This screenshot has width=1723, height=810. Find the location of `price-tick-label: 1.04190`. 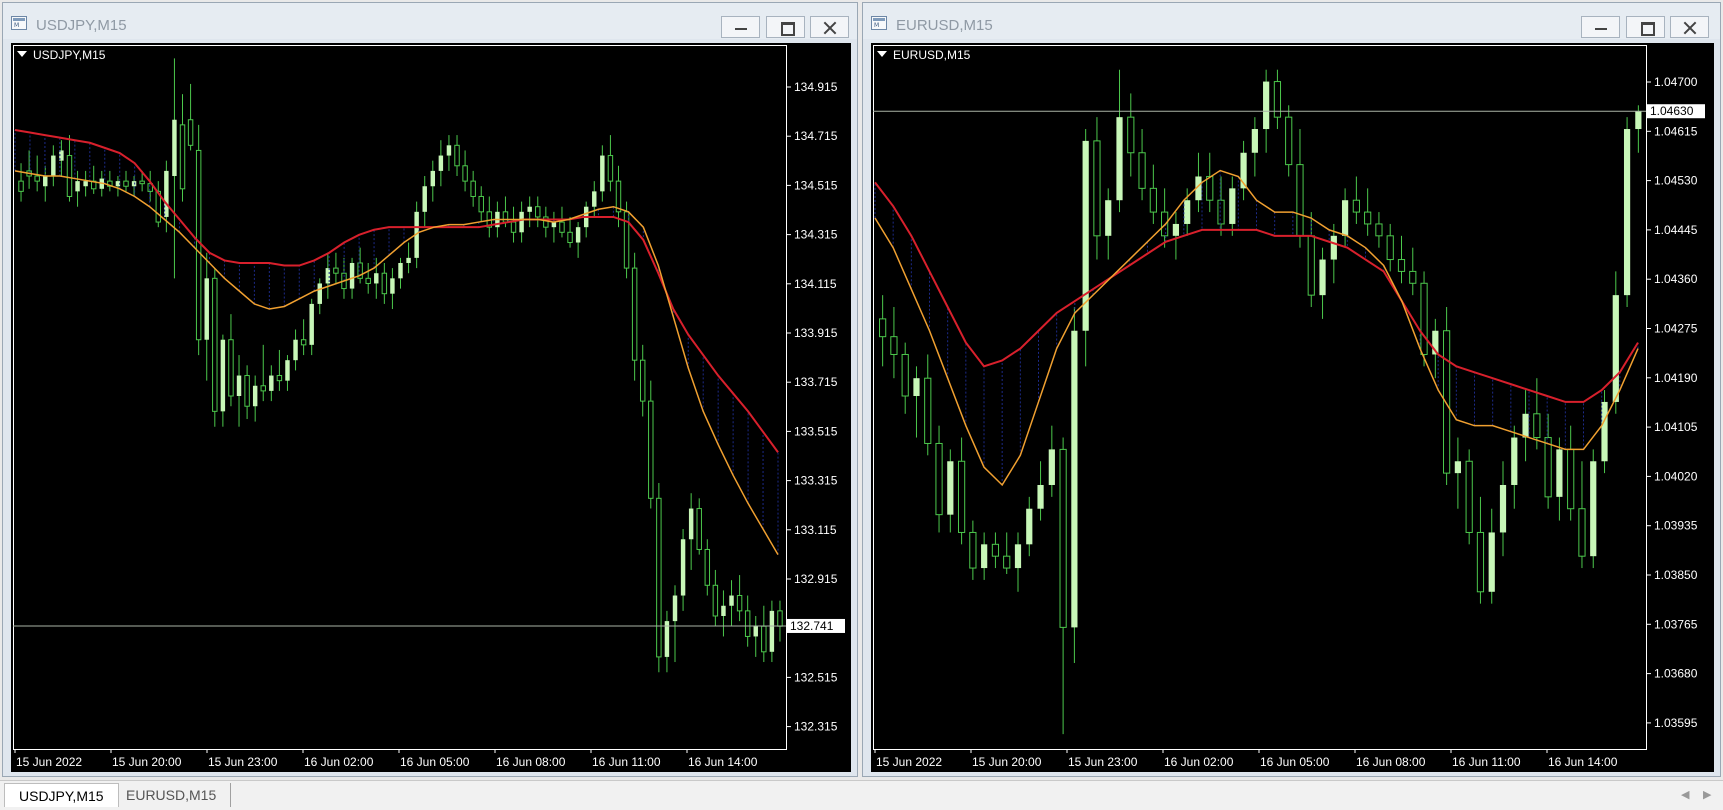

price-tick-label: 1.04190 is located at coordinates (1676, 378).